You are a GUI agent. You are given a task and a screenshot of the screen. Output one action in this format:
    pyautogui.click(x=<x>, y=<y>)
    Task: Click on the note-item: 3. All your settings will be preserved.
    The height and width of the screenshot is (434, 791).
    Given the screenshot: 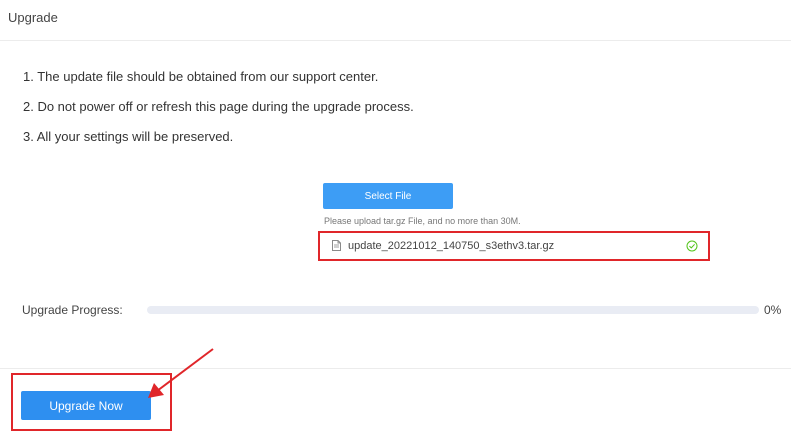 What is the action you would take?
    pyautogui.click(x=128, y=136)
    